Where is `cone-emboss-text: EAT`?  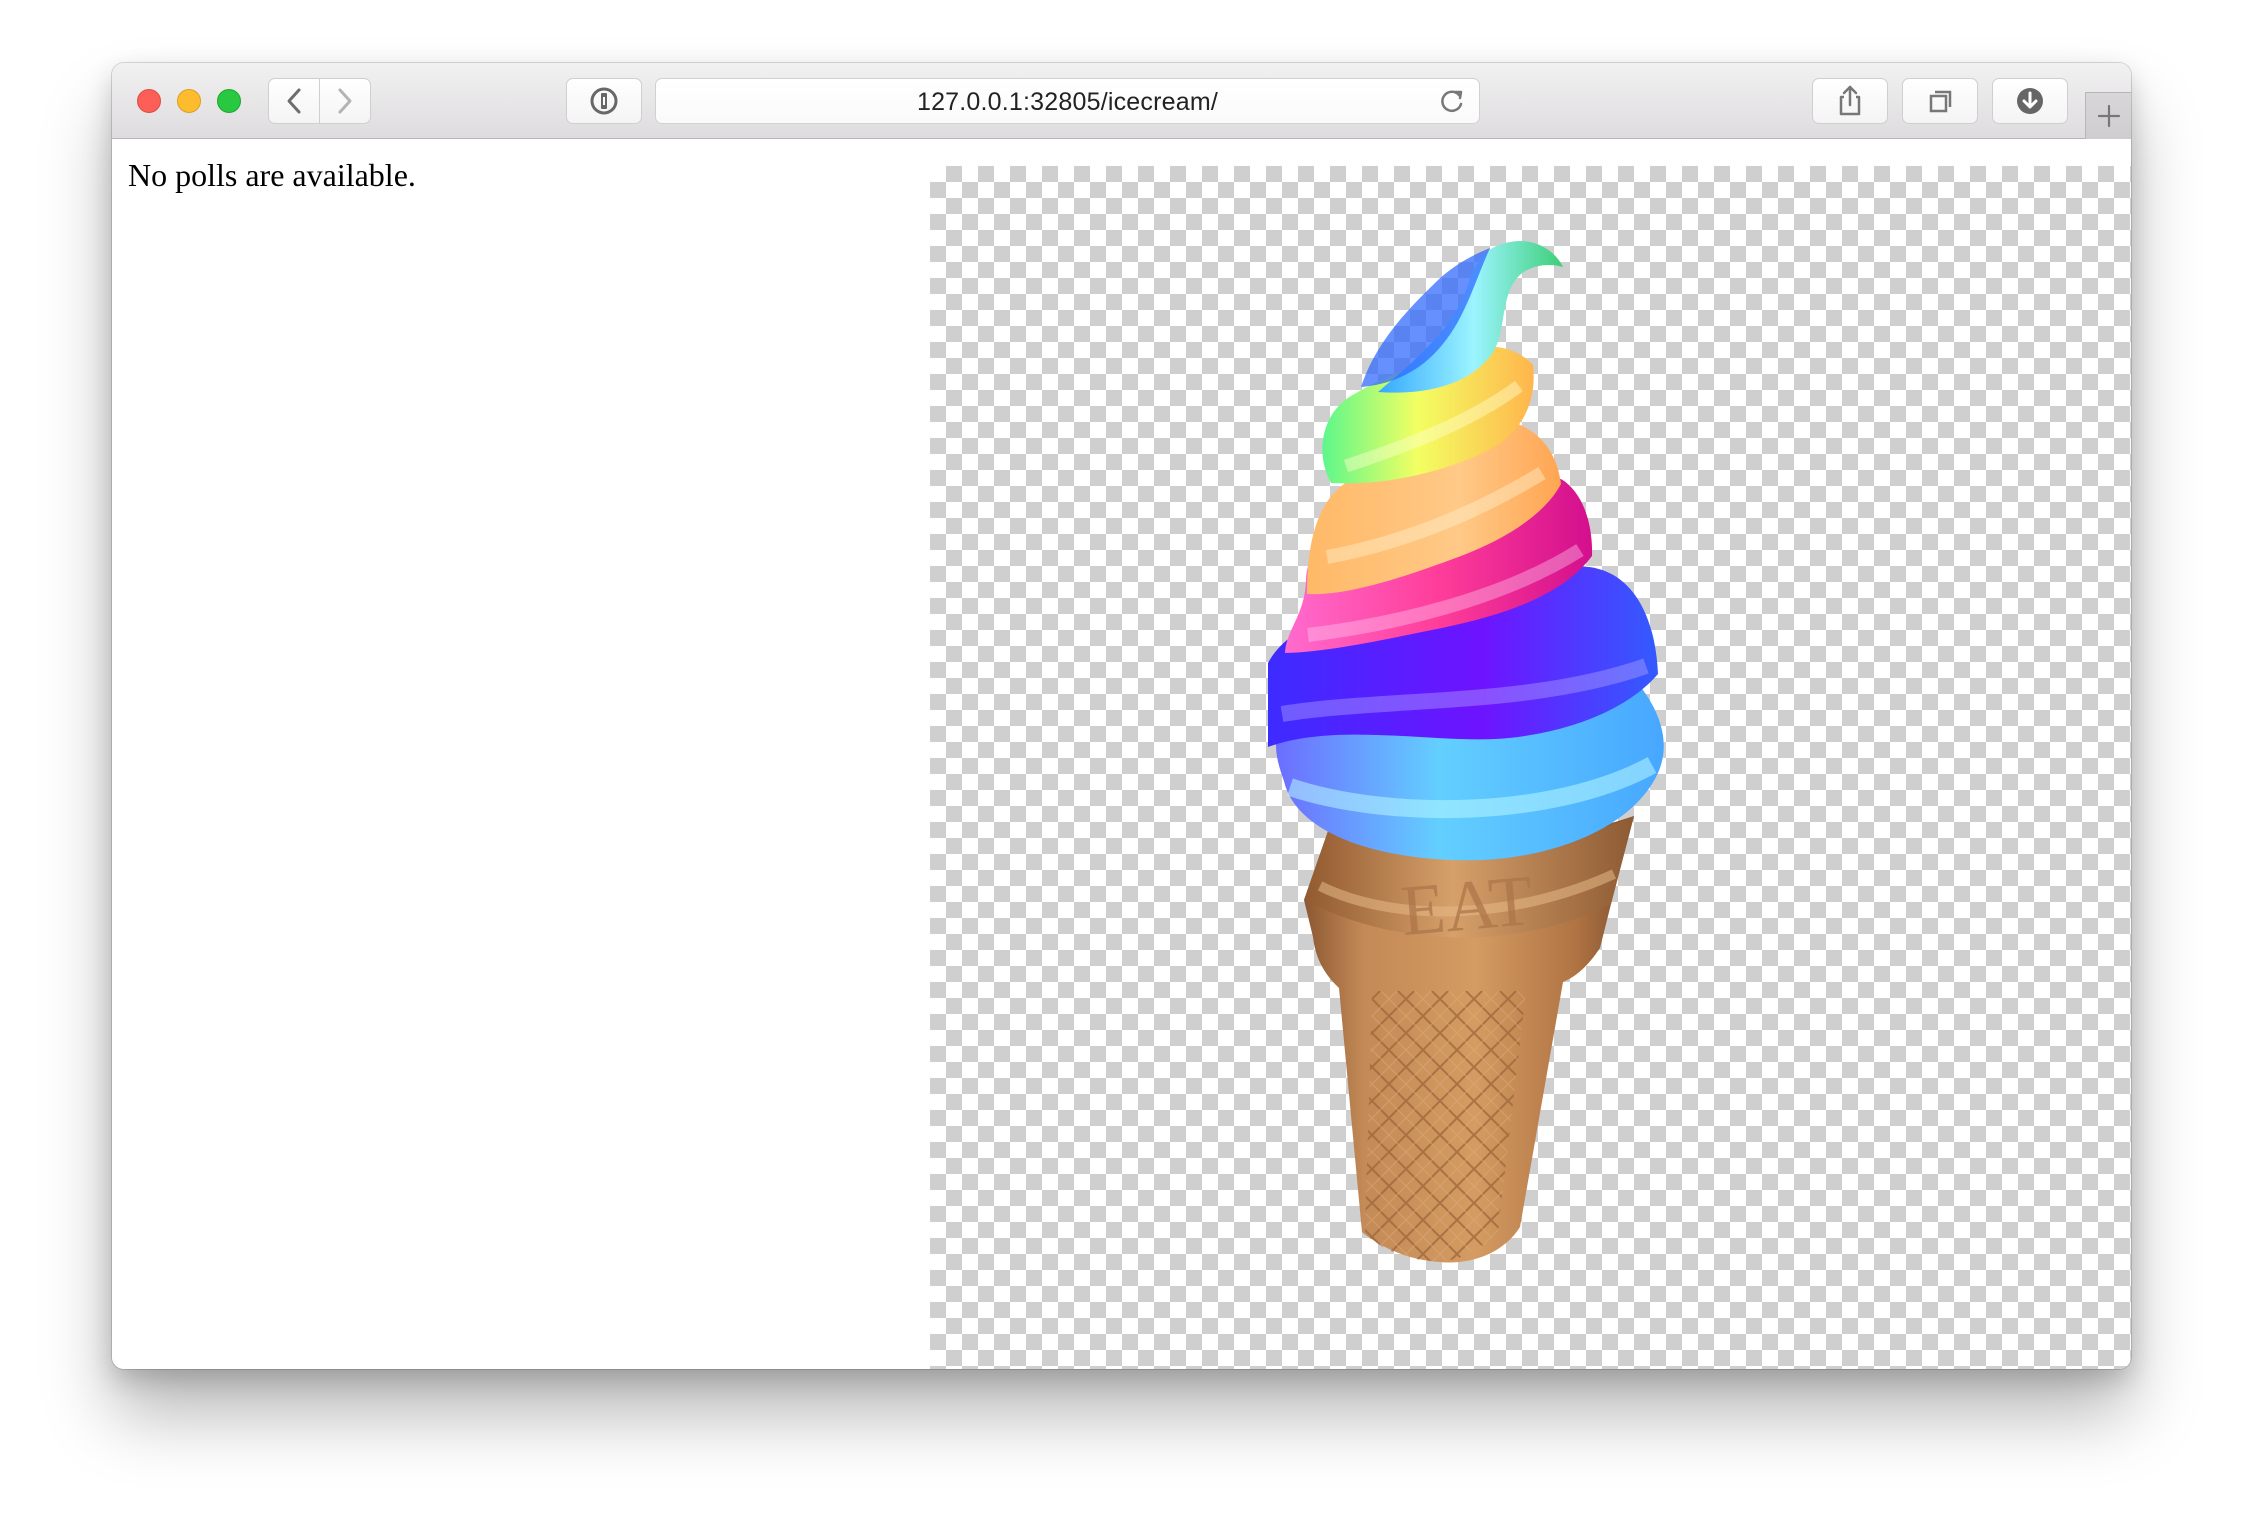
cone-emboss-text: EAT is located at coordinates (1467, 905).